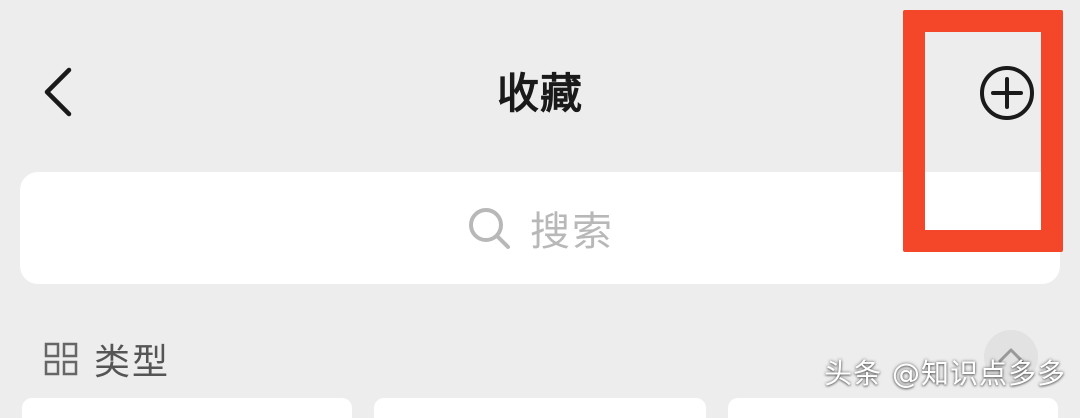 Image resolution: width=1080 pixels, height=418 pixels. I want to click on search-icon, so click(489, 228).